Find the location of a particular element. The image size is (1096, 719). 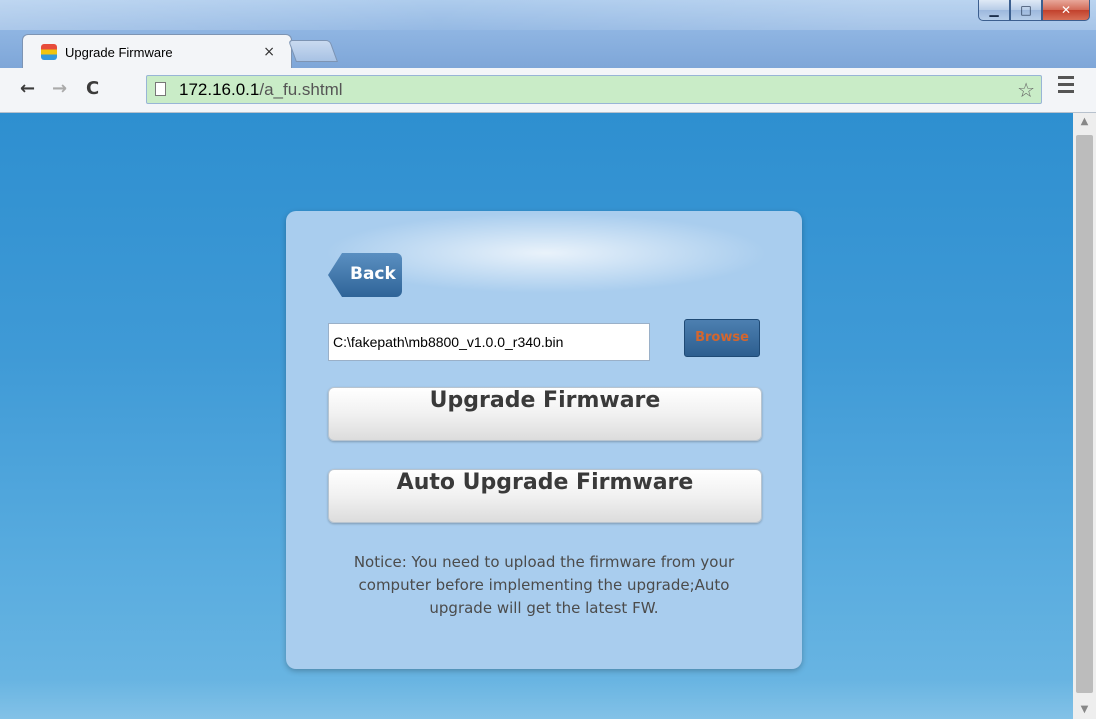

window-titlebar: ▁ □ ✕ Upgrade Firmware × is located at coordinates (548, 34).